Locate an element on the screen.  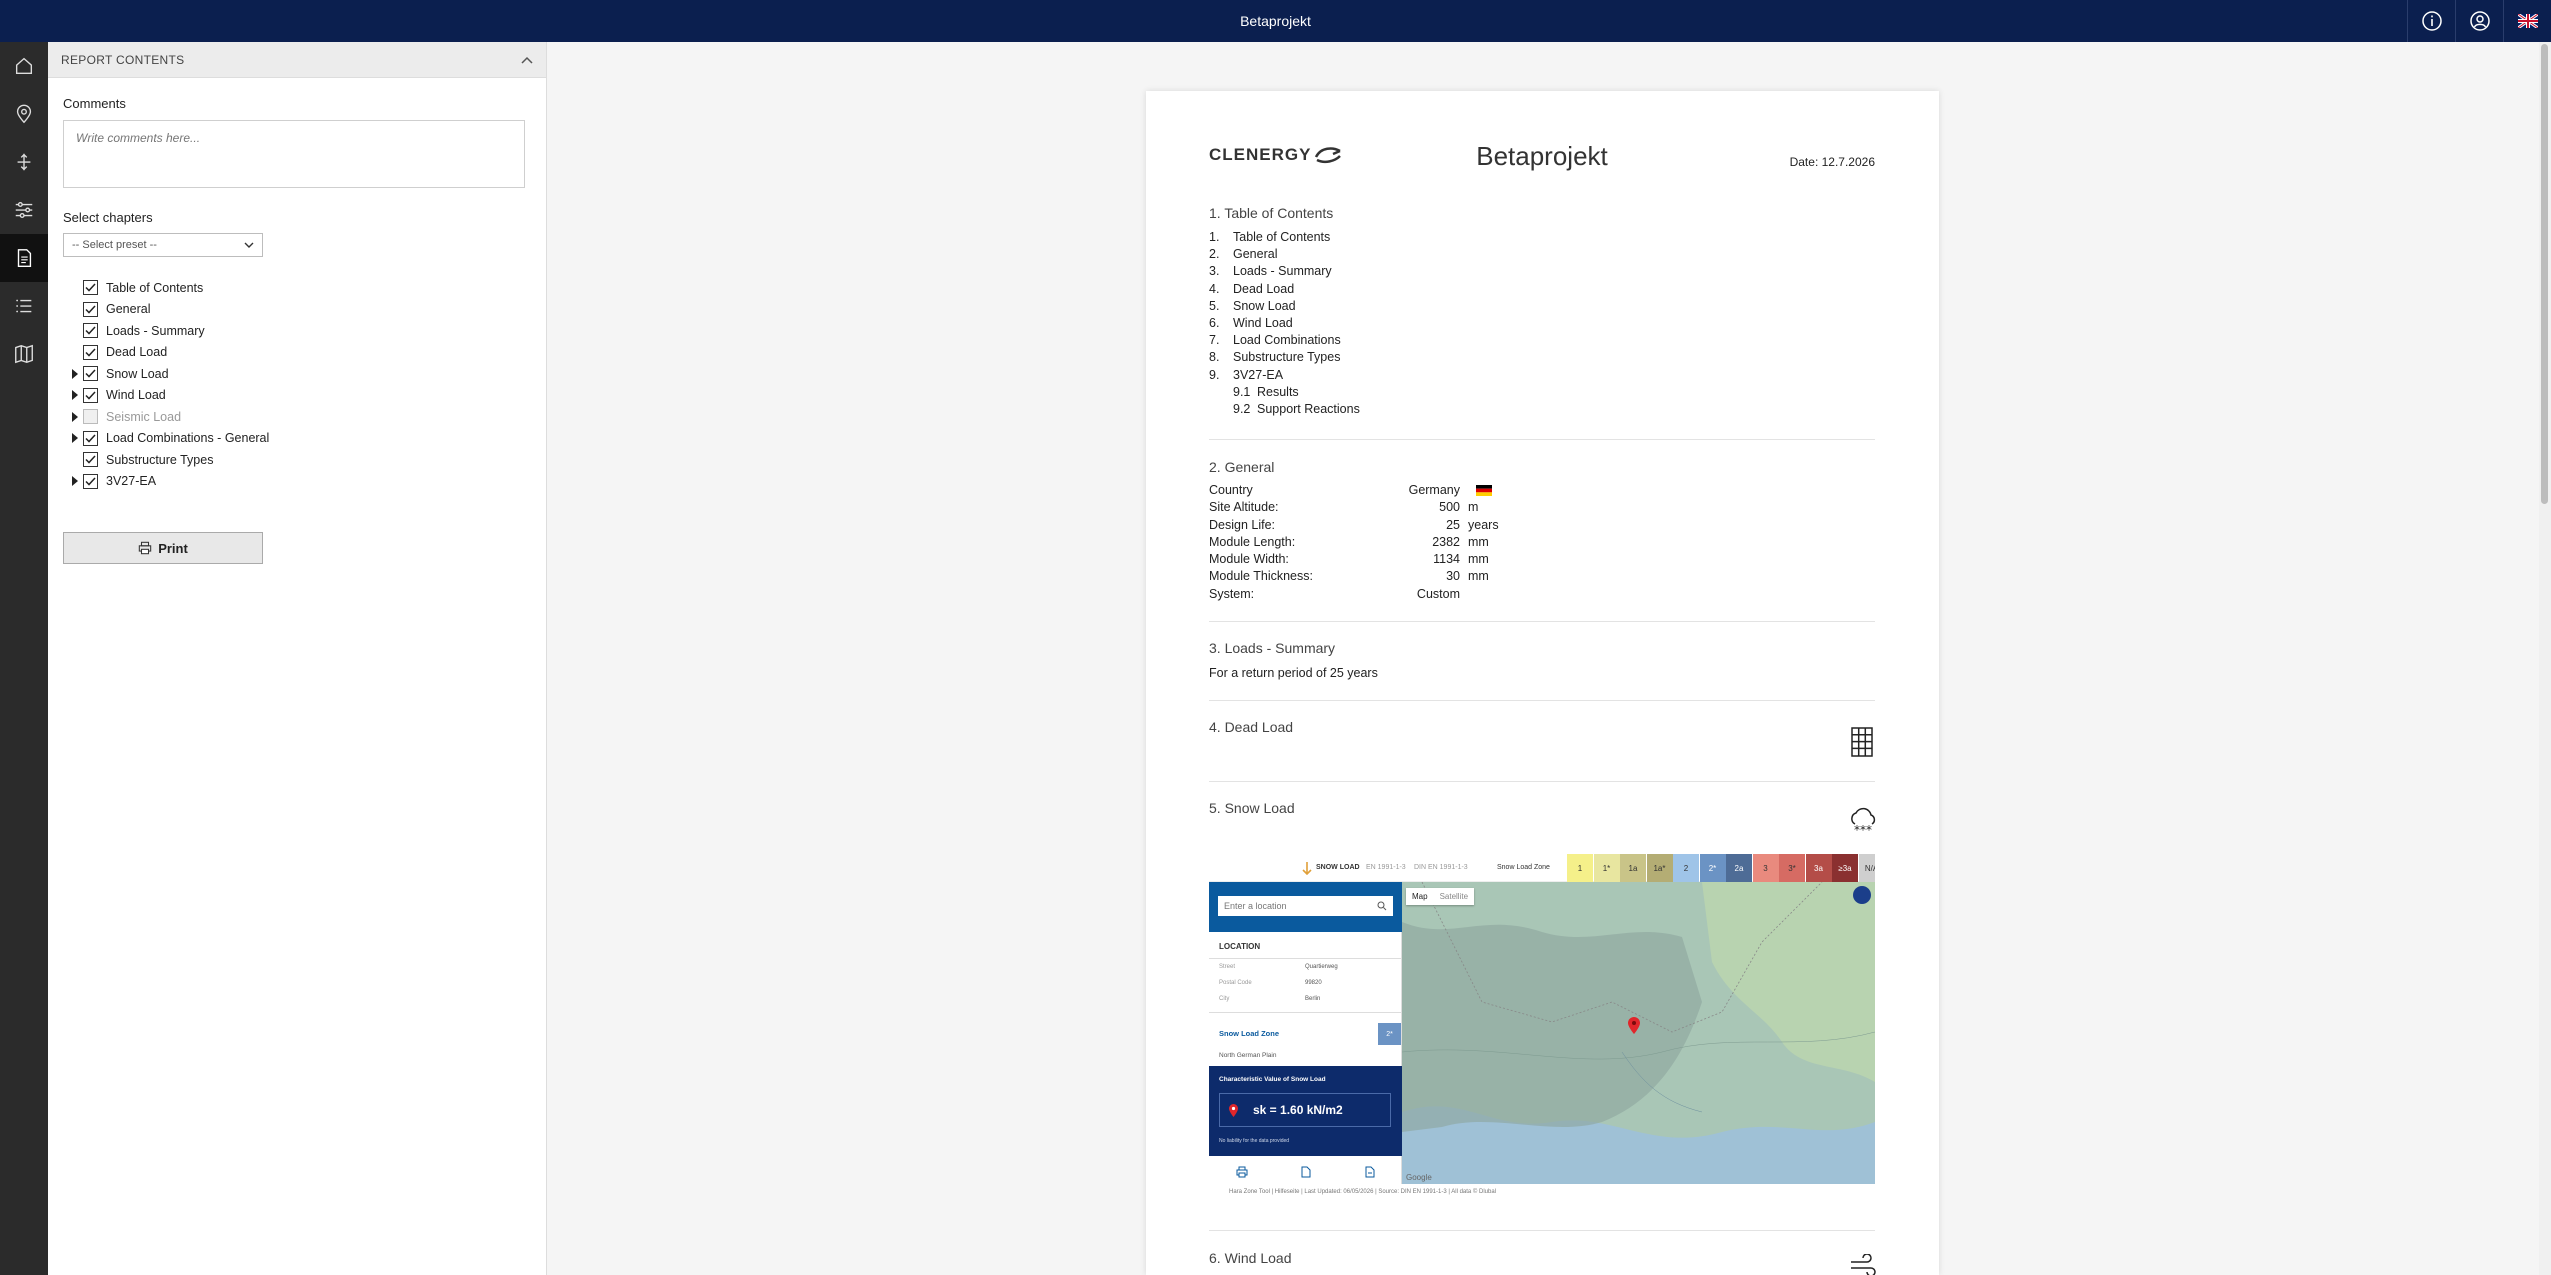
chapter-item: Table of Contents is located at coordinates (297, 288).